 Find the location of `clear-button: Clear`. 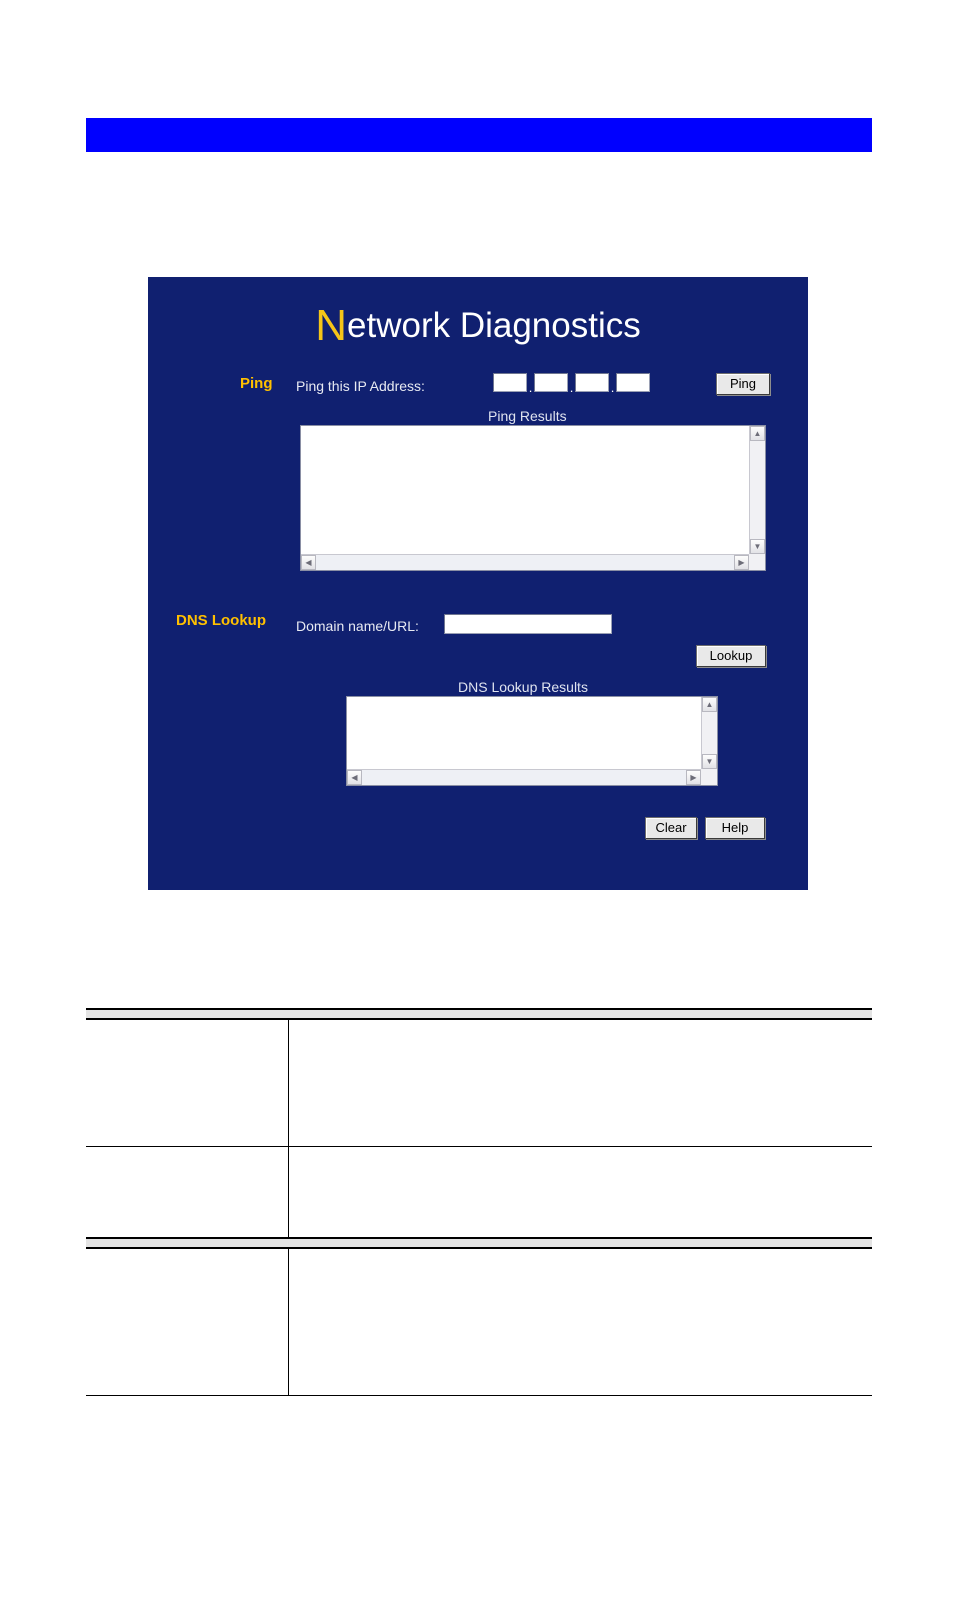

clear-button: Clear is located at coordinates (671, 828).